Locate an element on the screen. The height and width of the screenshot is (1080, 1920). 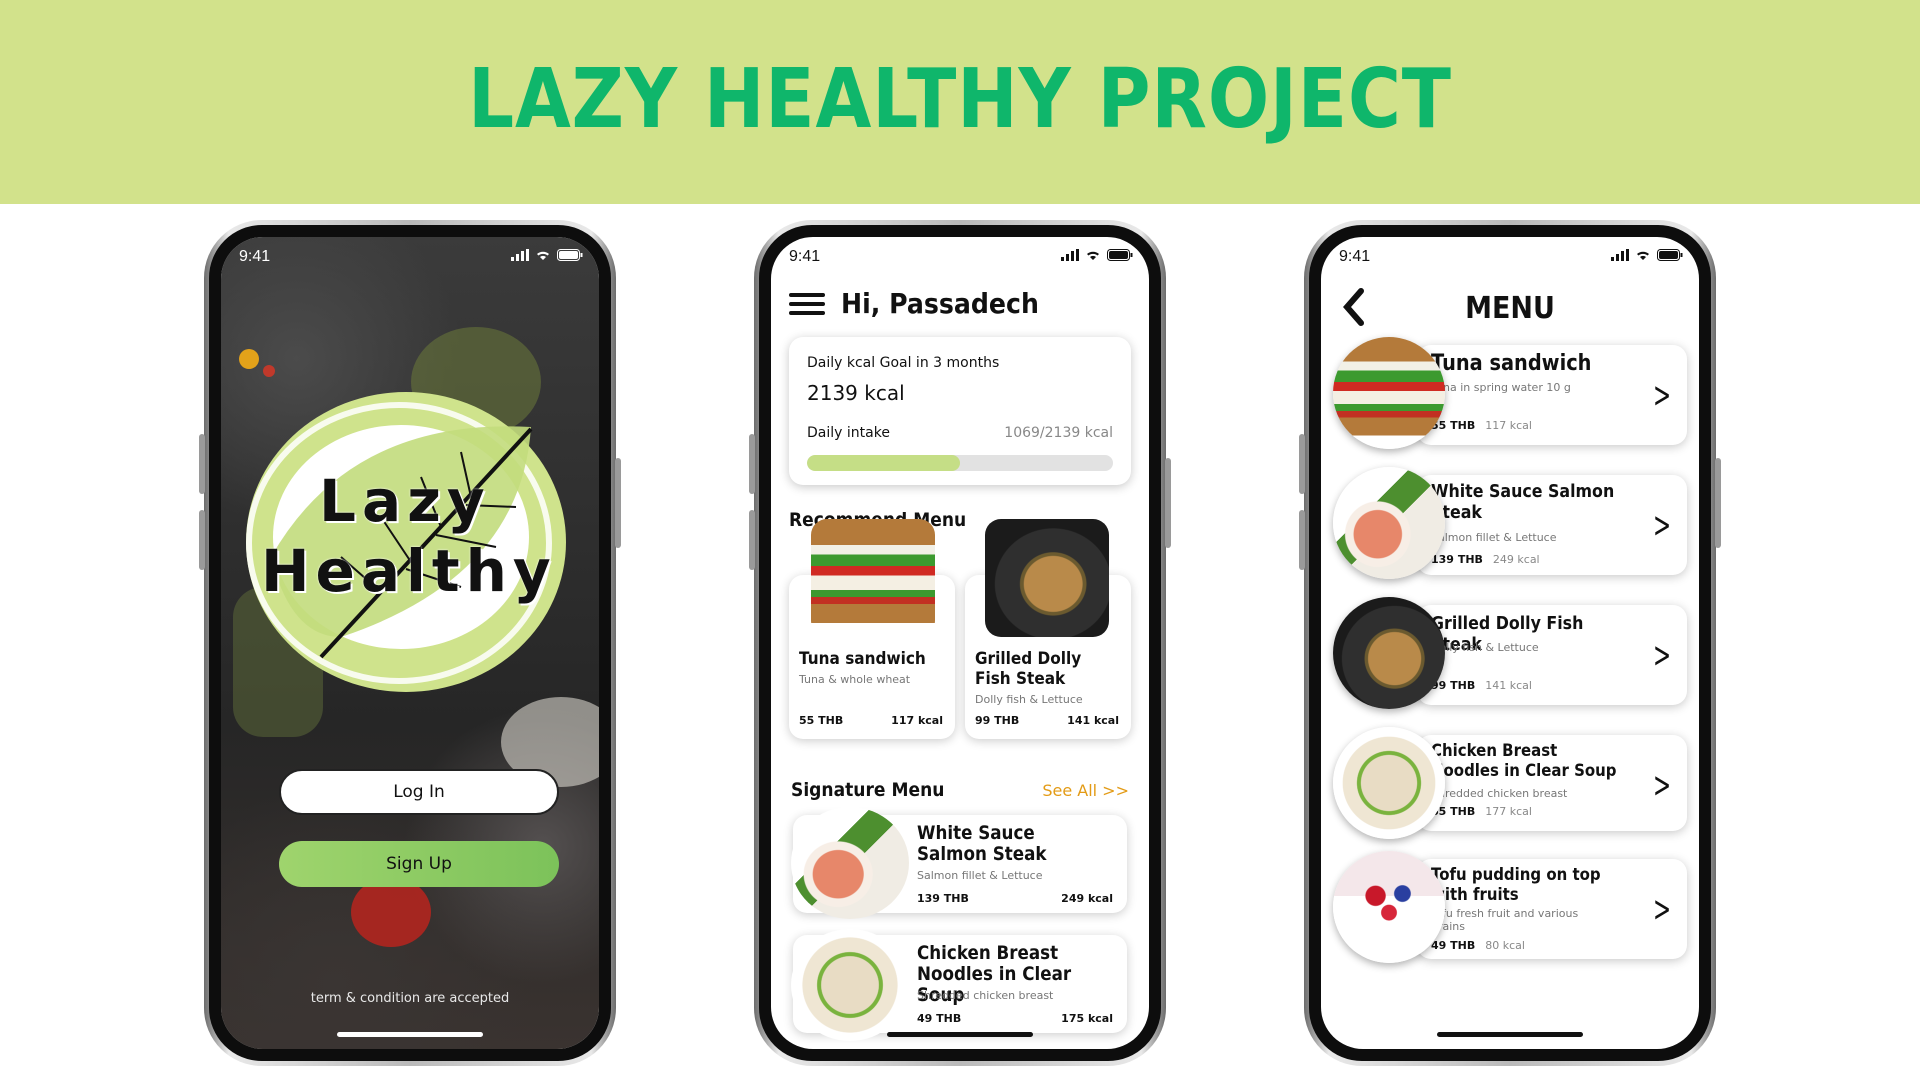
recommend-item-desc: Dolly fish & Lettuce is located at coordinates (1029, 699).